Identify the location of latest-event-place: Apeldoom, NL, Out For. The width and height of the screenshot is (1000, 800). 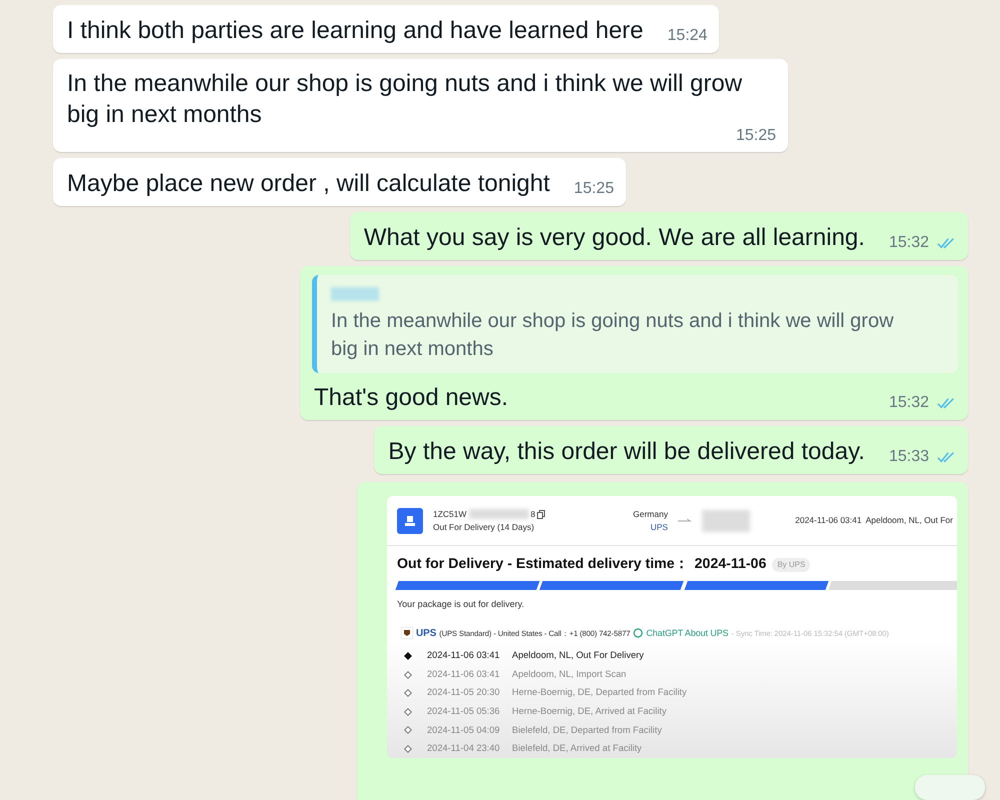
(909, 520).